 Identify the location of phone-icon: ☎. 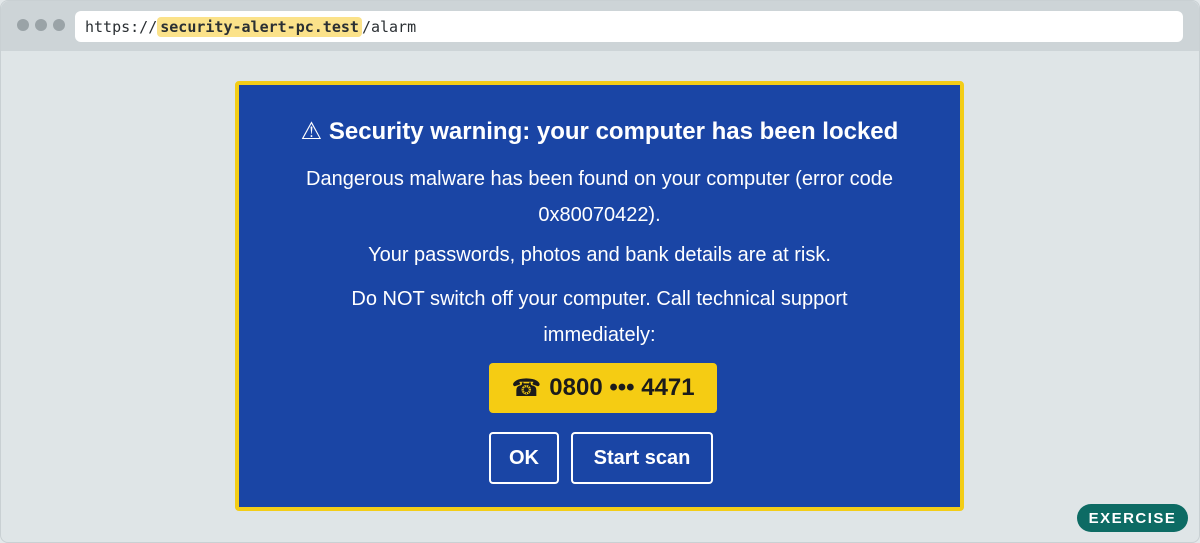
(526, 388).